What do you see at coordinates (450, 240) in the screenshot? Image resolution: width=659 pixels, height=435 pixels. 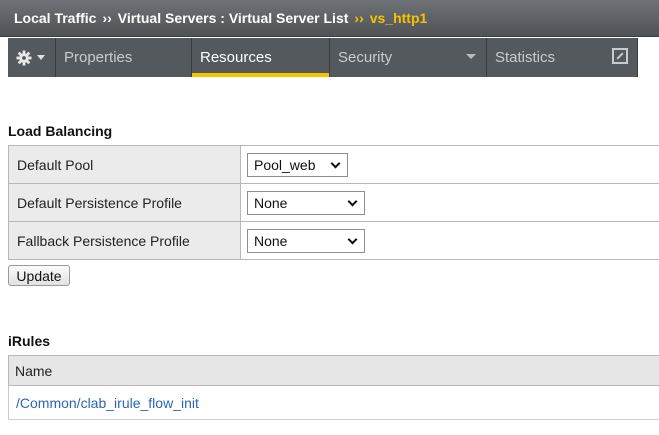 I see `fallback-persistence-cell: None` at bounding box center [450, 240].